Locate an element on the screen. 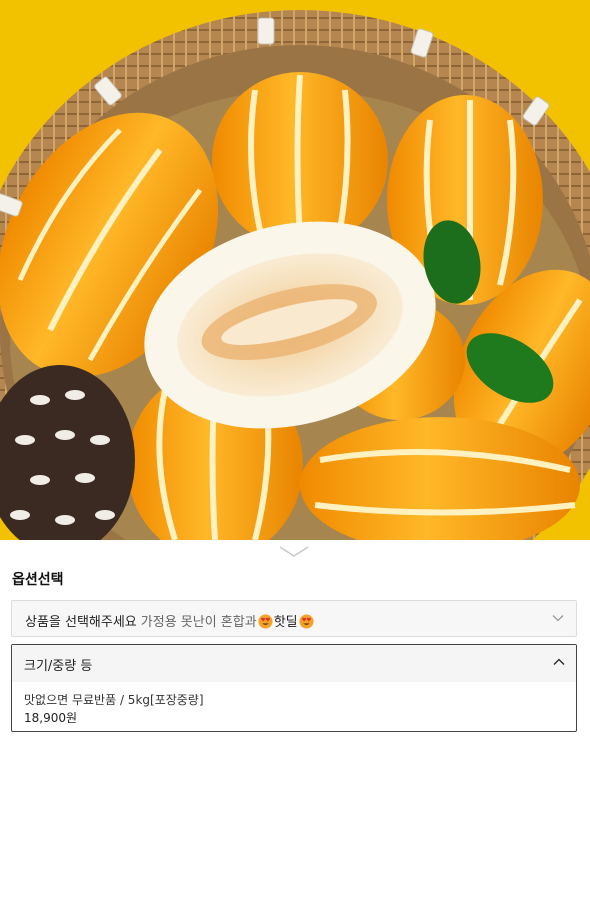  select-hotdeal-text: 핫딜 is located at coordinates (285, 622).